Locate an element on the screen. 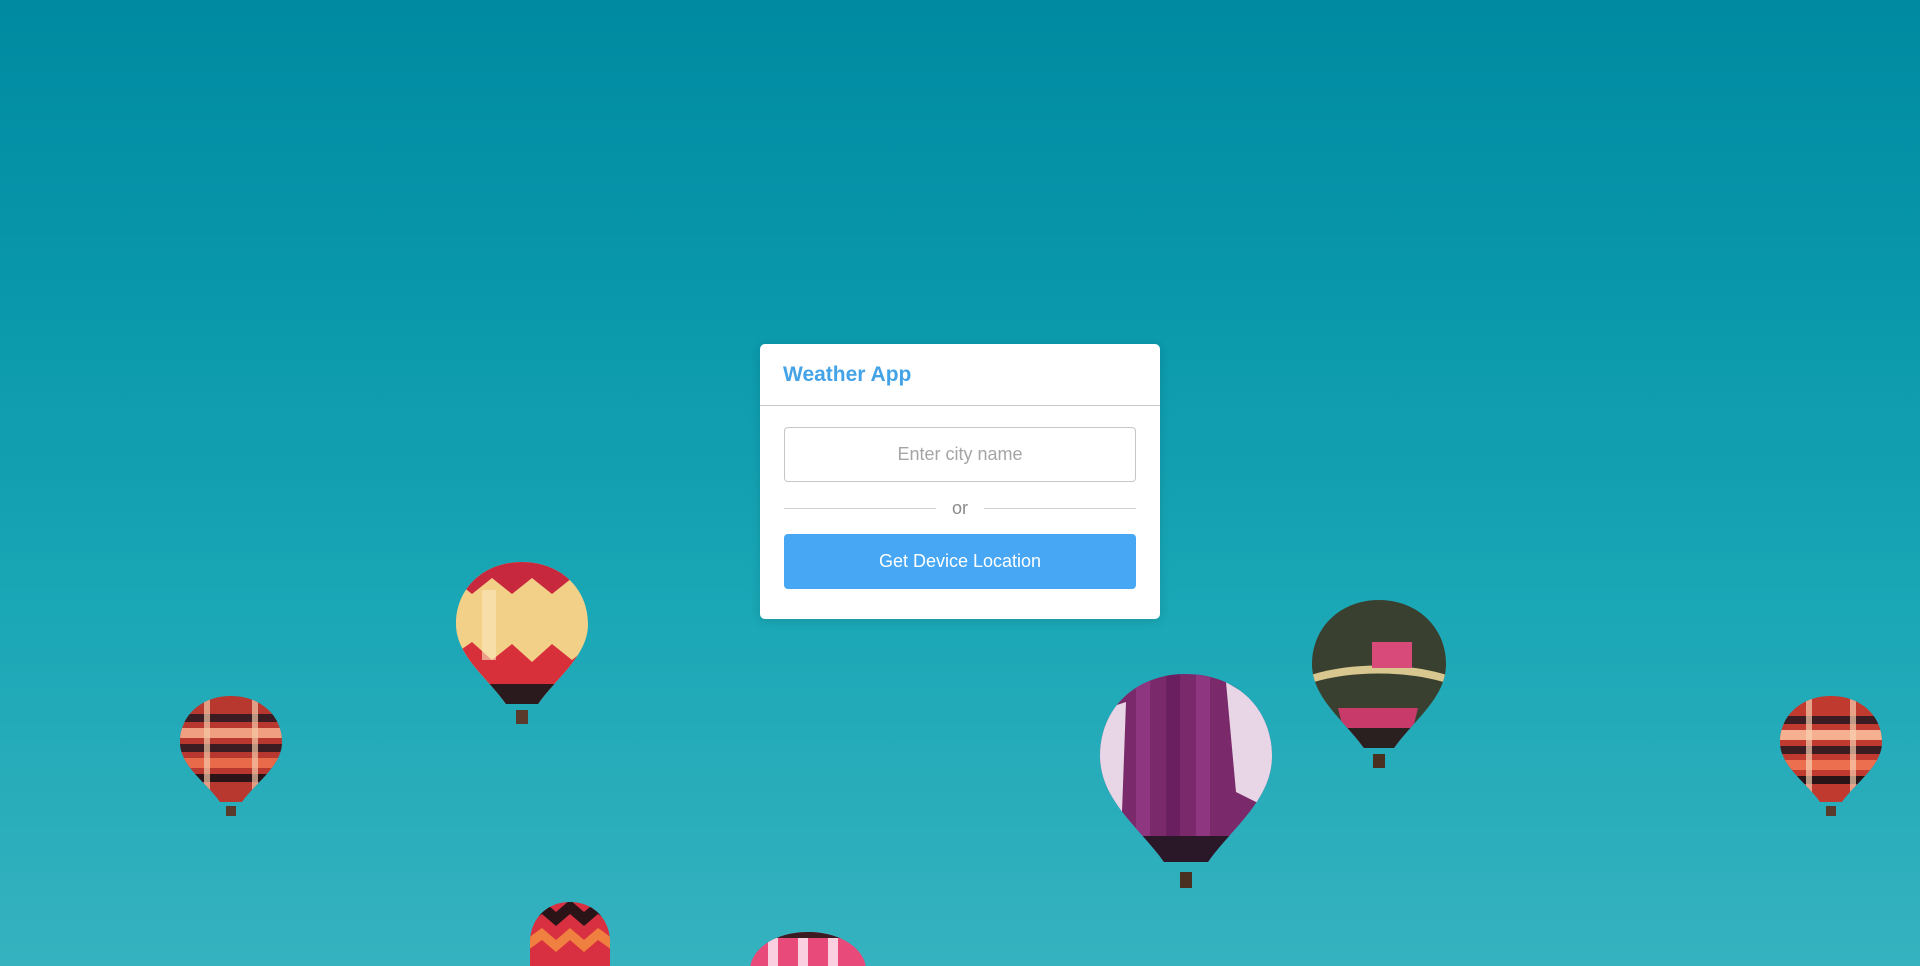 The width and height of the screenshot is (1920, 966). divider-line-left is located at coordinates (860, 508).